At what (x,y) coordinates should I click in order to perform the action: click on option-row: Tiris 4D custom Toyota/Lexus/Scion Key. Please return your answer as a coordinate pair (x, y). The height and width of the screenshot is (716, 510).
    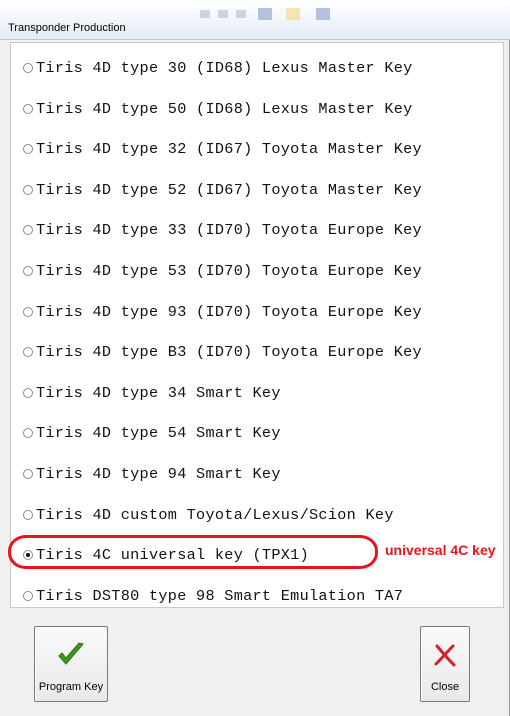
    Looking at the image, I should click on (257, 515).